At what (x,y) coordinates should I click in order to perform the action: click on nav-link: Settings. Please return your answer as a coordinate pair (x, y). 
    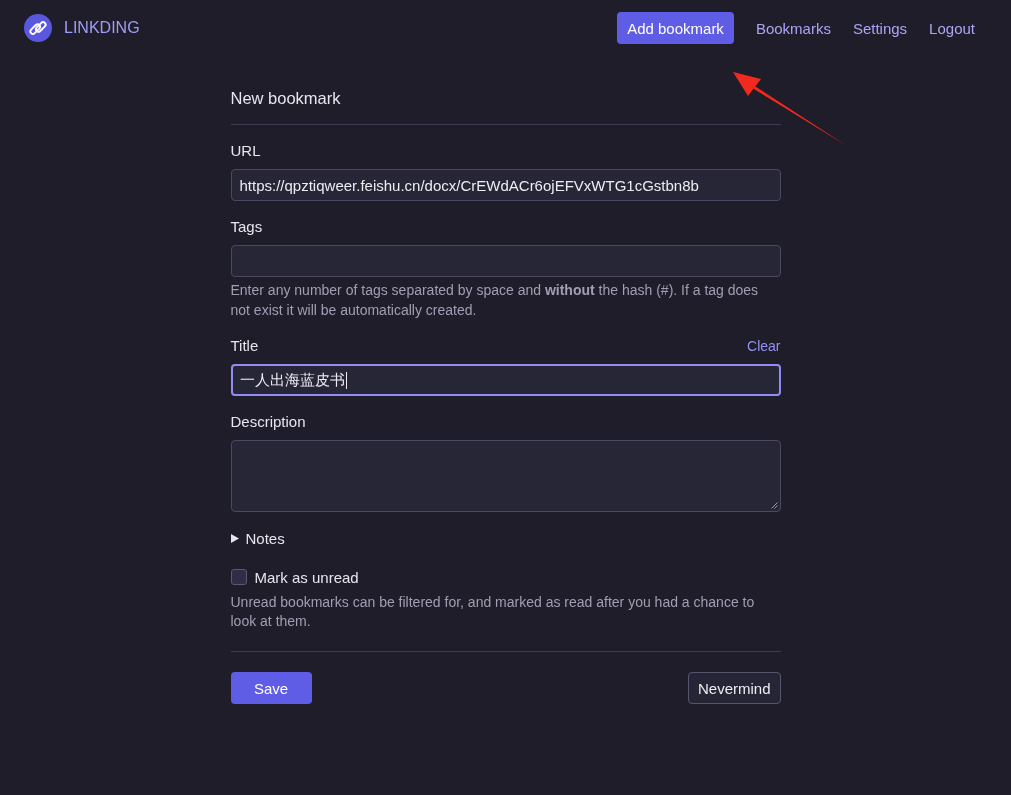
    Looking at the image, I should click on (880, 28).